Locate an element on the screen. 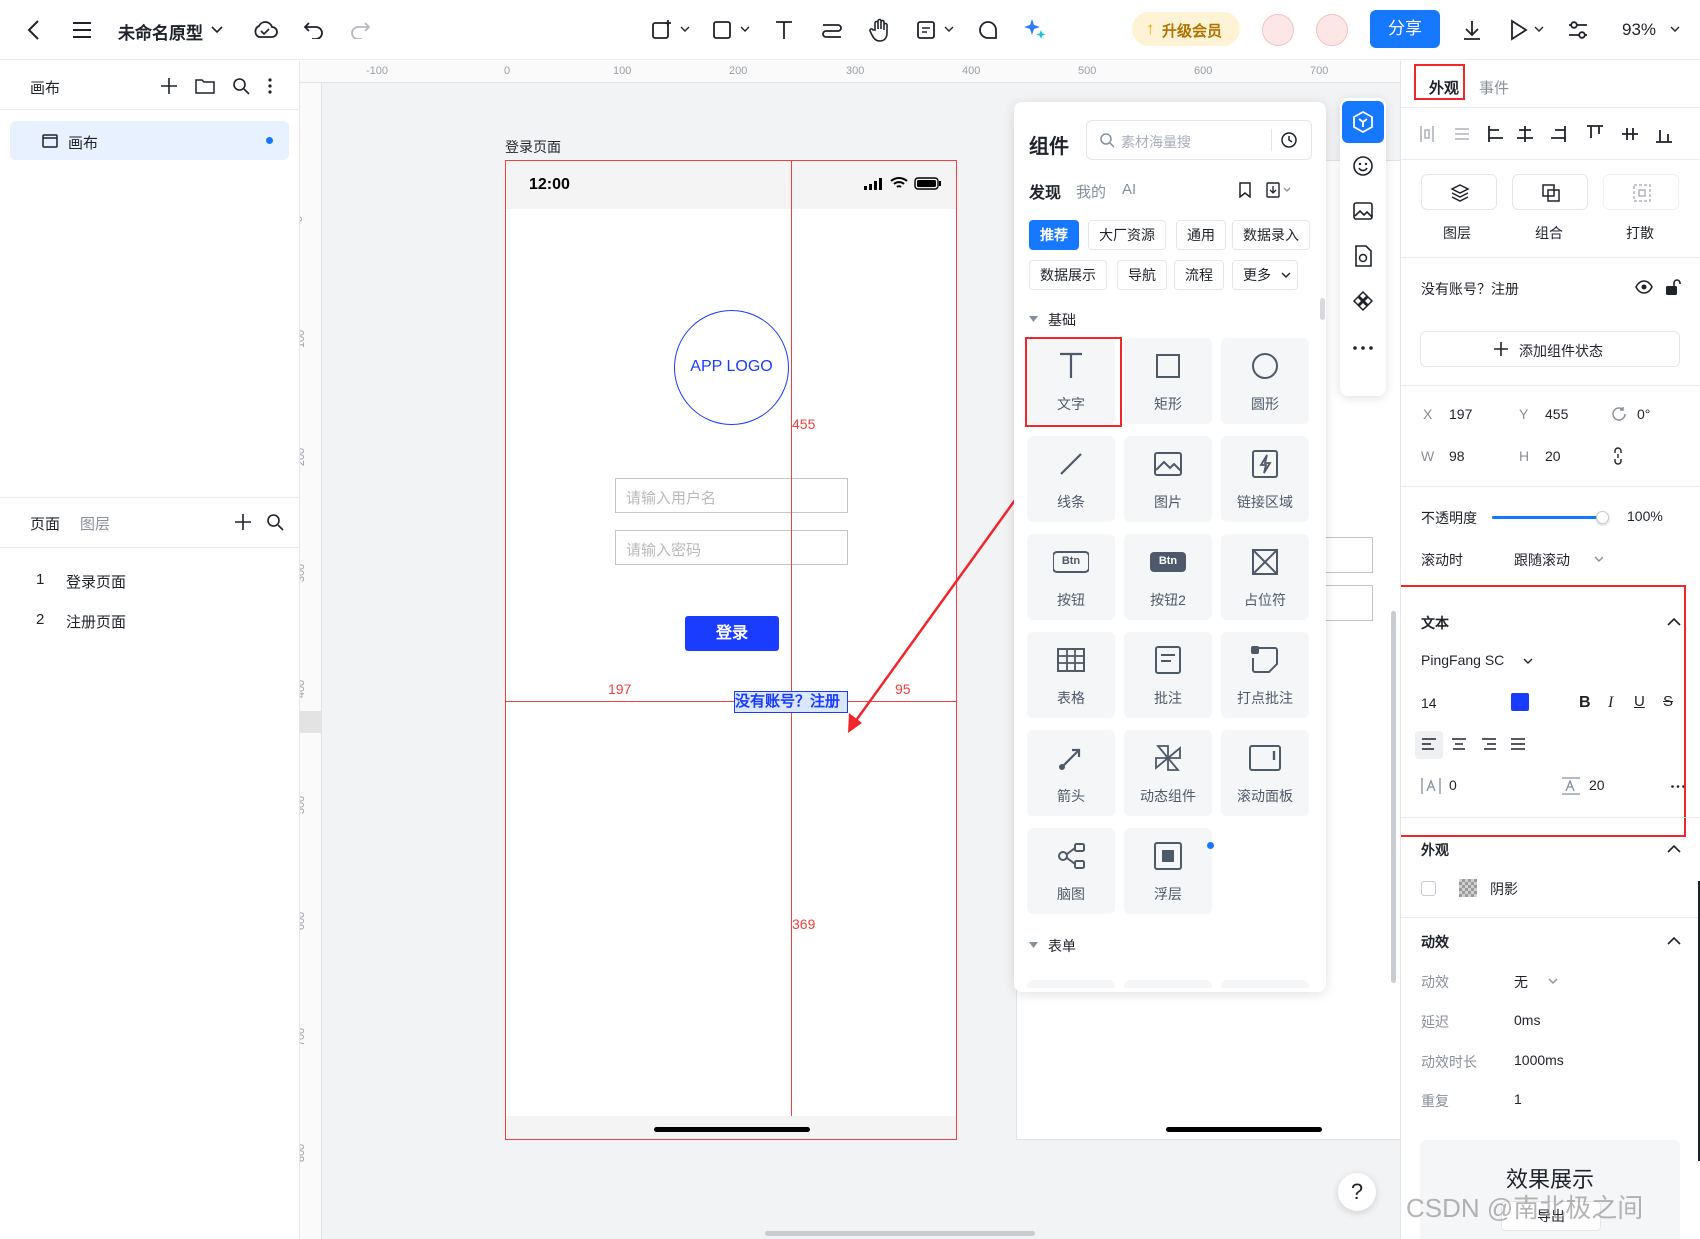 Image resolution: width=1700 pixels, height=1239 pixels. component-name: 没有账号？注册 is located at coordinates (1470, 289).